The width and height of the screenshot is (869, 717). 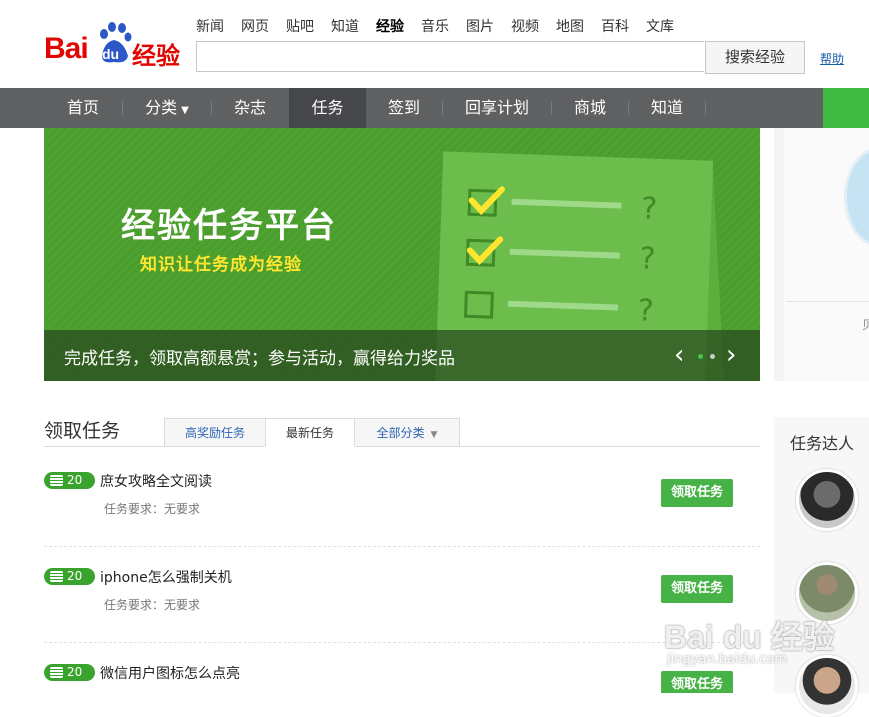 What do you see at coordinates (156, 481) in the screenshot?
I see `task-title: 庶女攻略全文阅读` at bounding box center [156, 481].